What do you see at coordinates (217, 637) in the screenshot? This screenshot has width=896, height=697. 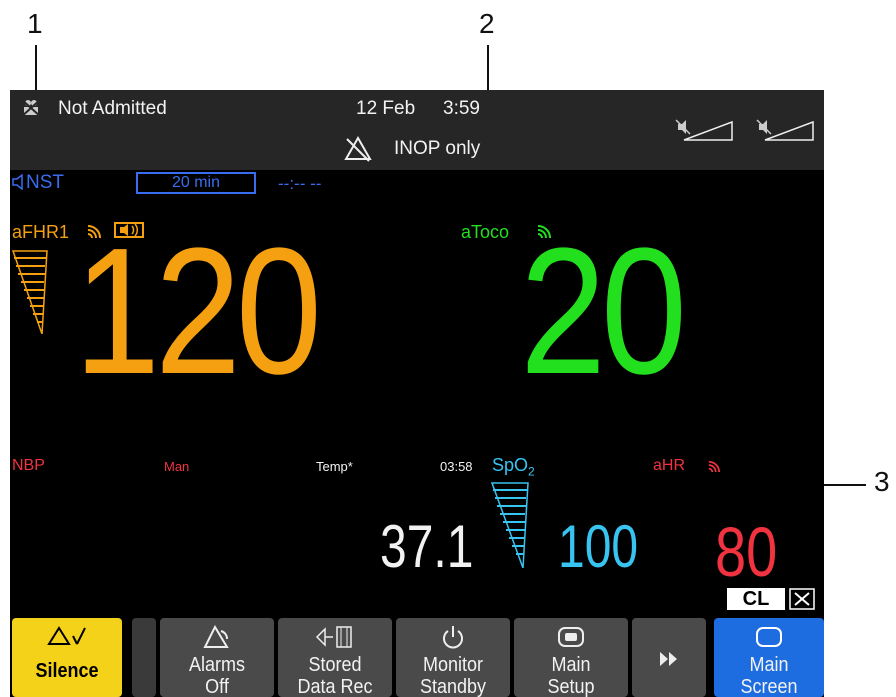 I see `alarm-bell-icon` at bounding box center [217, 637].